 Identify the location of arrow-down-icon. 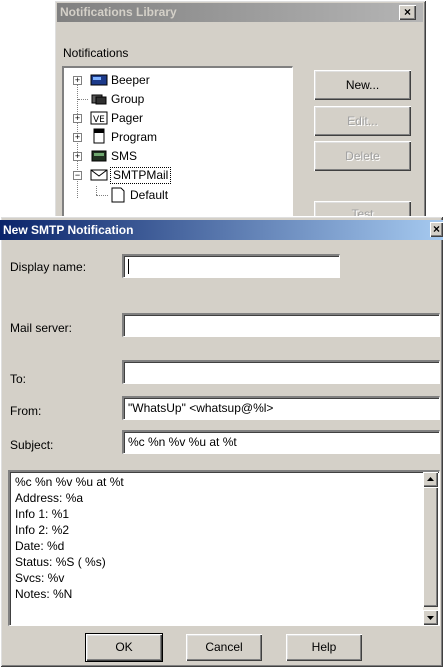
(430, 618).